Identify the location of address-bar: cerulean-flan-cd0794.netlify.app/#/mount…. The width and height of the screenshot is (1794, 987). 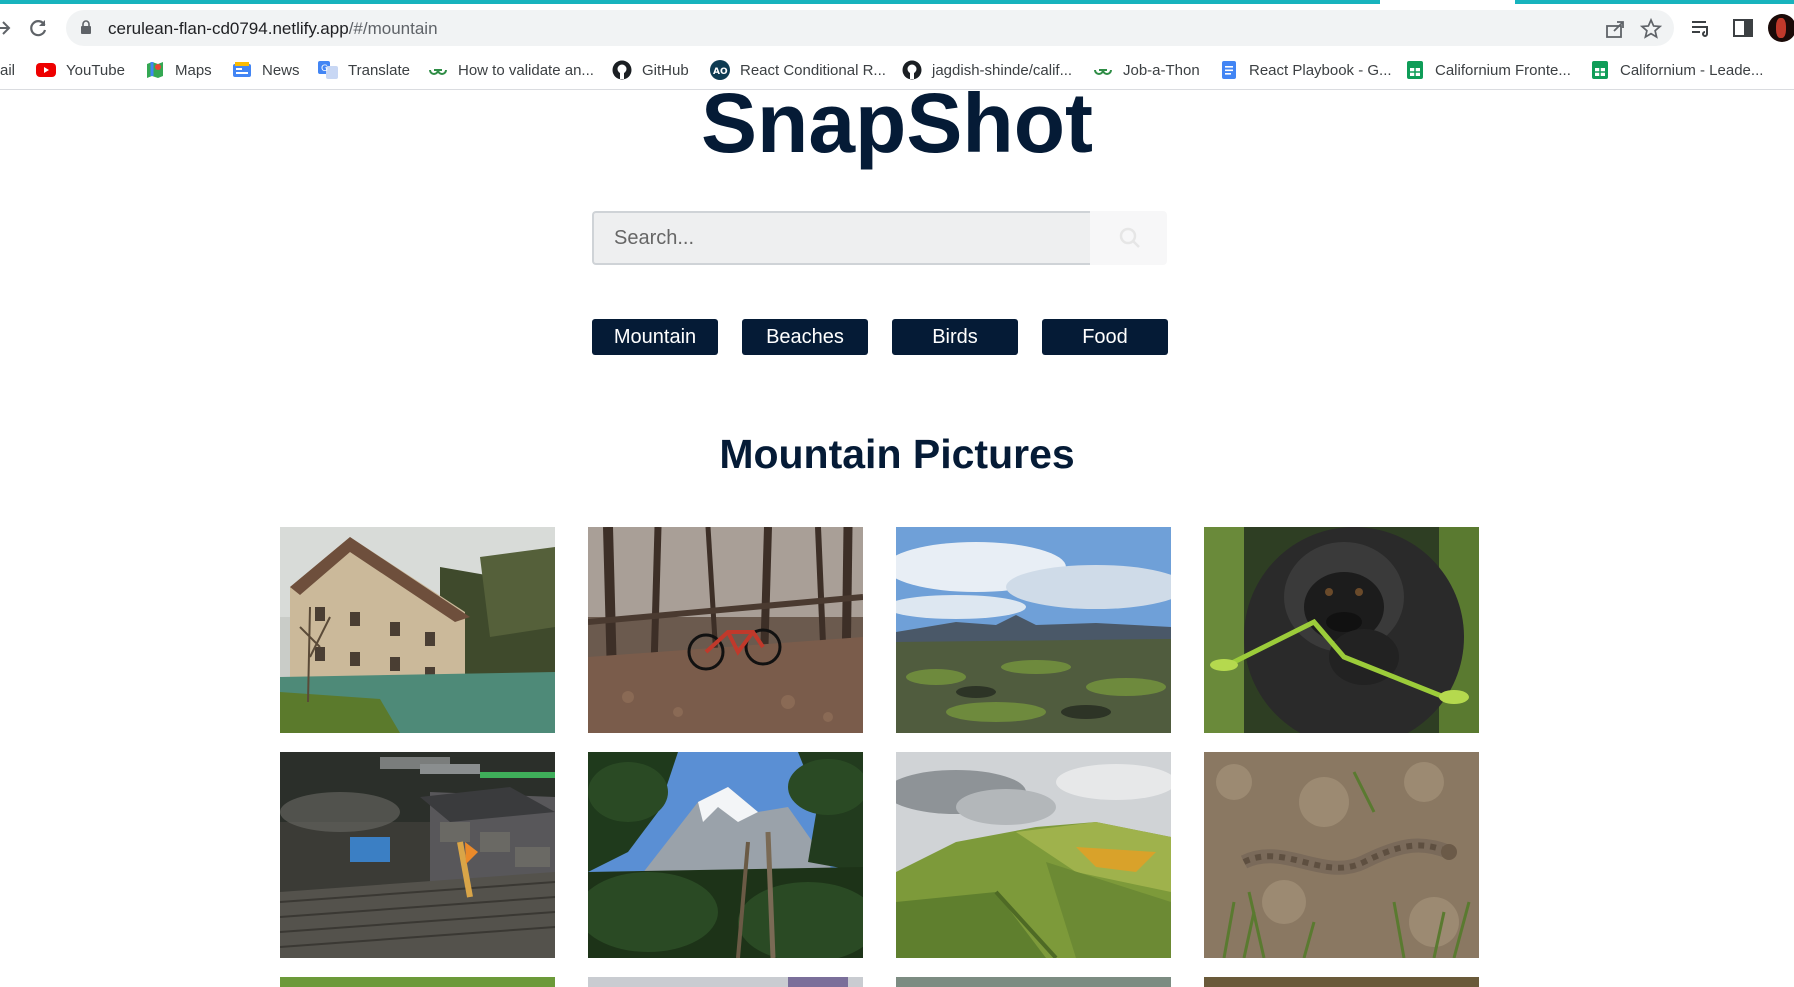
(870, 28).